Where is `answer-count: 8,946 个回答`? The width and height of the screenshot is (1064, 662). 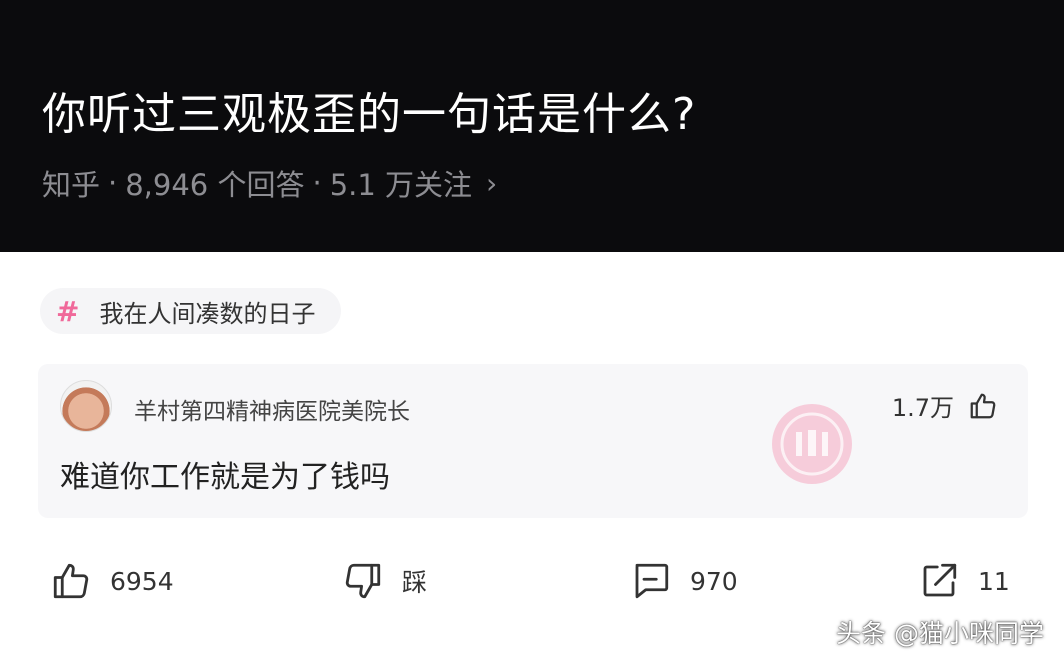 answer-count: 8,946 个回答 is located at coordinates (215, 185).